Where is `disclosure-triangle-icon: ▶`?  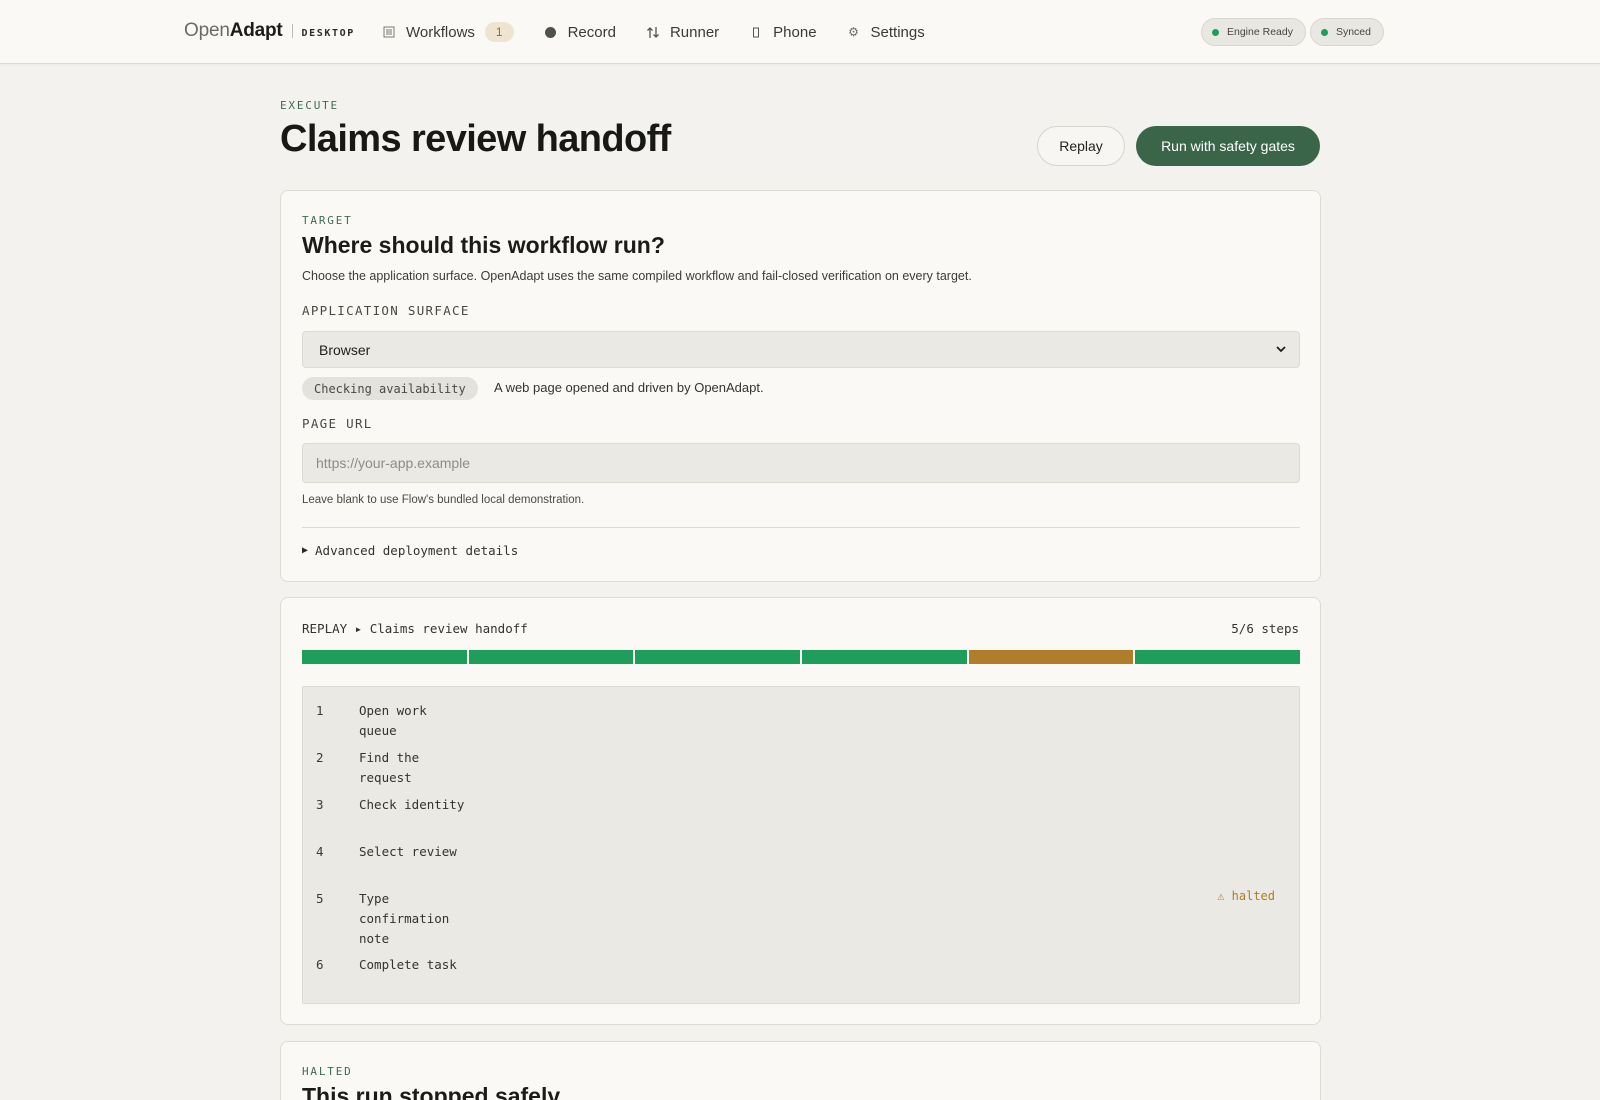 disclosure-triangle-icon: ▶ is located at coordinates (305, 550).